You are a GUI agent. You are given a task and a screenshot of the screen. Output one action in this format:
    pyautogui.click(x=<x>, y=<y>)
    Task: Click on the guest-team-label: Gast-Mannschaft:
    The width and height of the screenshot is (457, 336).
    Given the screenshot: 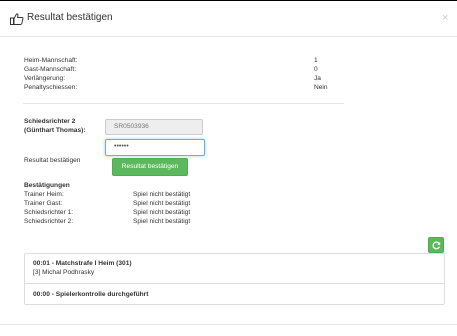 What is the action you would take?
    pyautogui.click(x=50, y=69)
    